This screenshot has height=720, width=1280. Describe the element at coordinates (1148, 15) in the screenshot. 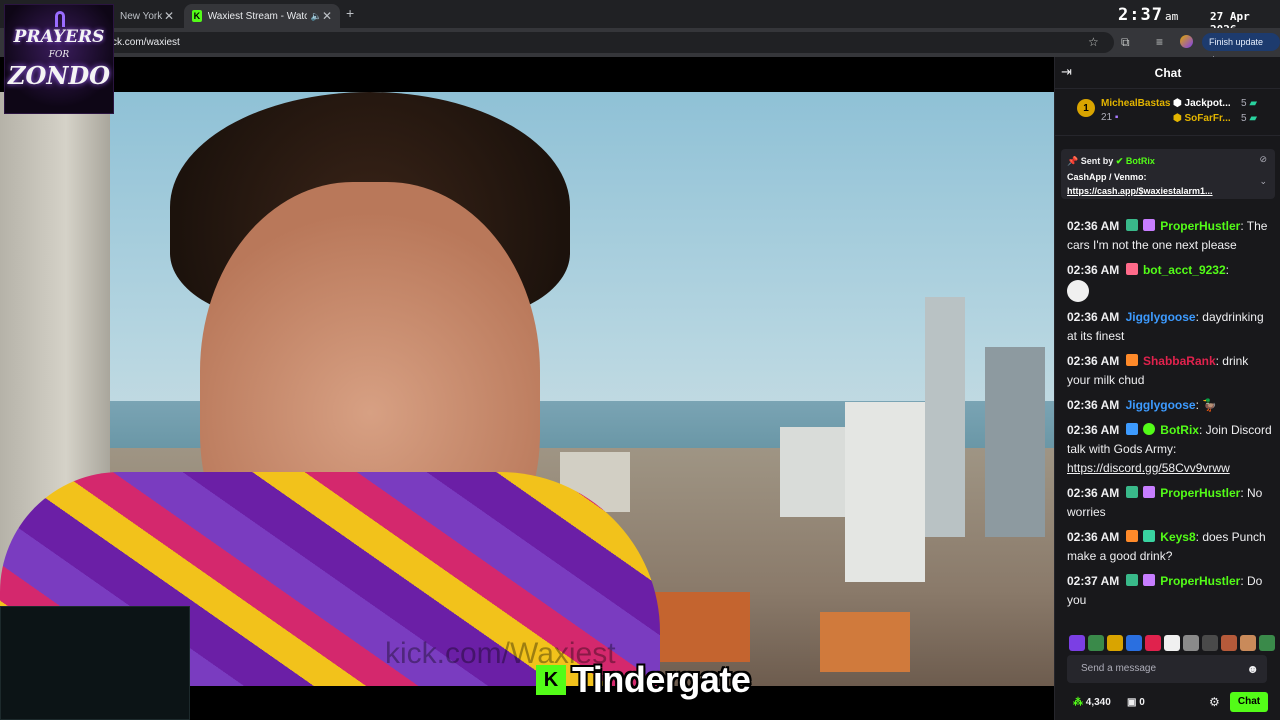

I see `clock: 2:37 am` at that location.